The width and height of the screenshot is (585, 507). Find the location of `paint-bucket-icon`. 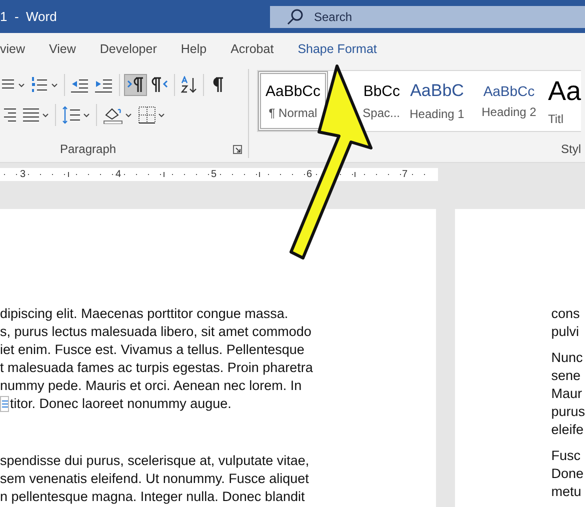

paint-bucket-icon is located at coordinates (113, 115).